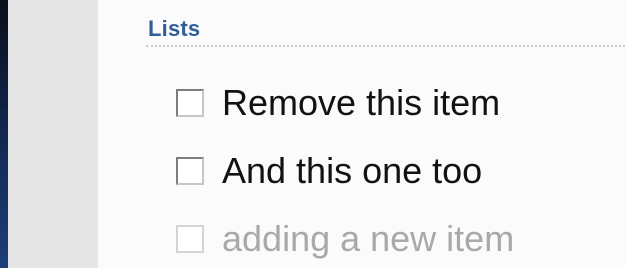 This screenshot has width=625, height=268. What do you see at coordinates (4, 134) in the screenshot?
I see `desktop-background-strip` at bounding box center [4, 134].